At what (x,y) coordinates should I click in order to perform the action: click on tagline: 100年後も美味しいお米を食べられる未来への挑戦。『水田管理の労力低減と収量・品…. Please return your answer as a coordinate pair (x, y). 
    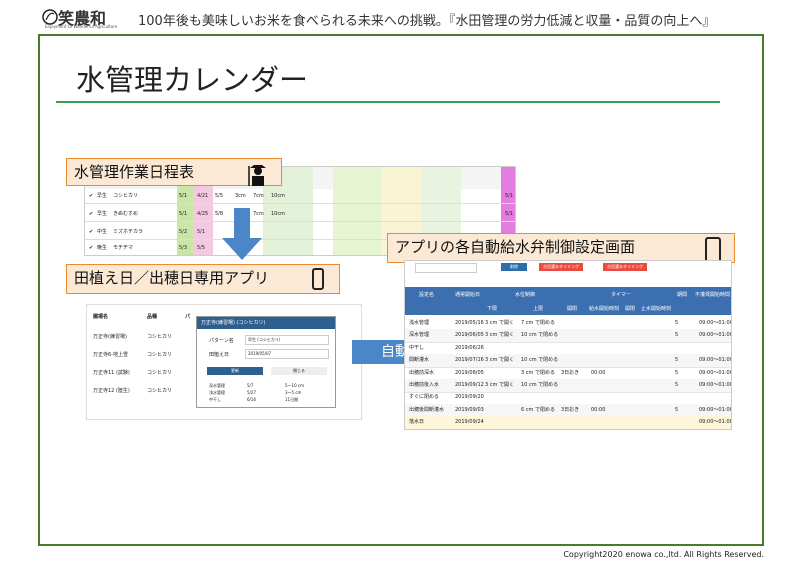
    Looking at the image, I should click on (427, 21).